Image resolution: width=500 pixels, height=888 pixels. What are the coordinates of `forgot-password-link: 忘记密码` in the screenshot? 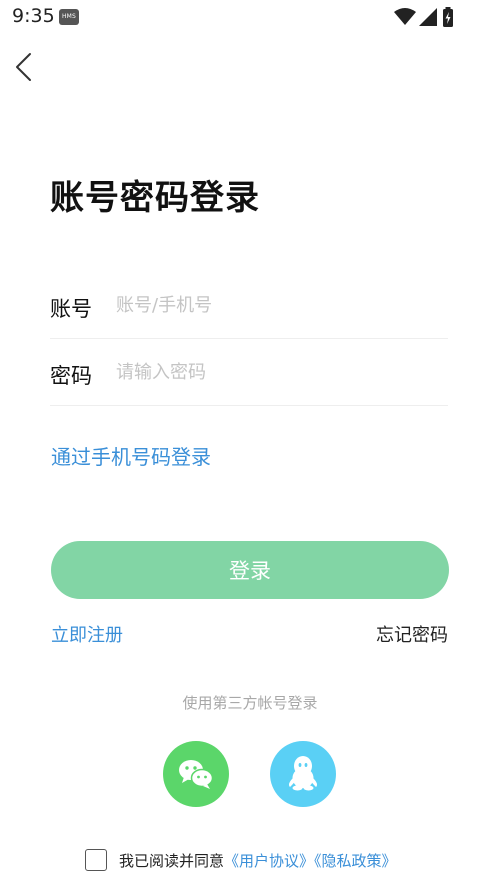 It's located at (412, 634).